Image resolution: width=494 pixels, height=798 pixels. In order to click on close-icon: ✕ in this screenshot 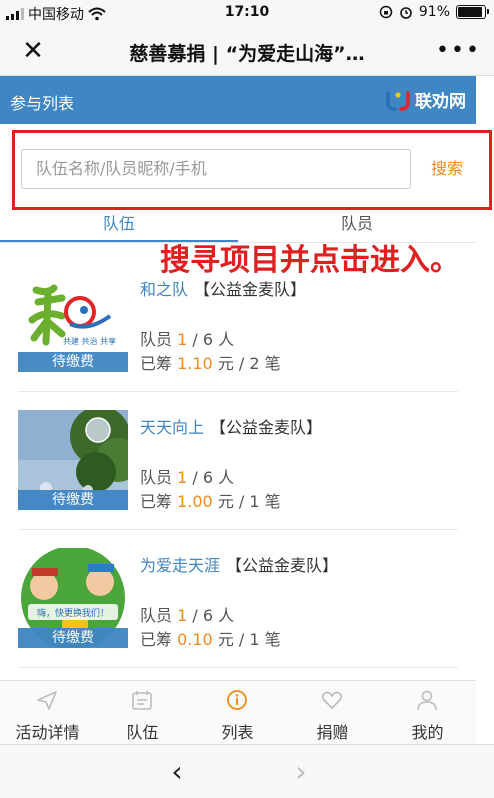, I will do `click(33, 51)`.